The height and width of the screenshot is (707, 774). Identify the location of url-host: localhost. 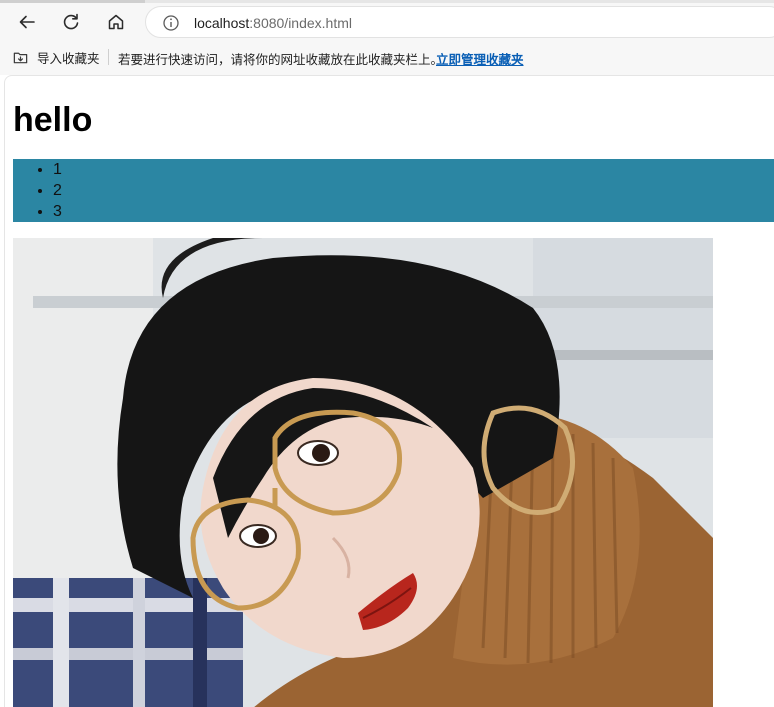
(222, 23).